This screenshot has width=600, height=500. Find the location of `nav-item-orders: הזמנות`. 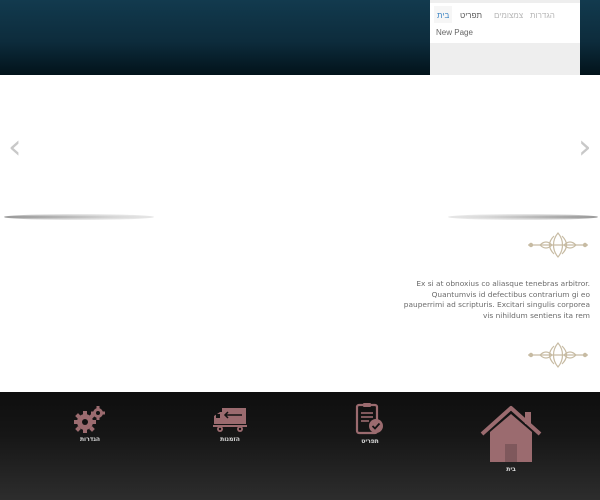

nav-item-orders: הזמנות is located at coordinates (230, 424).